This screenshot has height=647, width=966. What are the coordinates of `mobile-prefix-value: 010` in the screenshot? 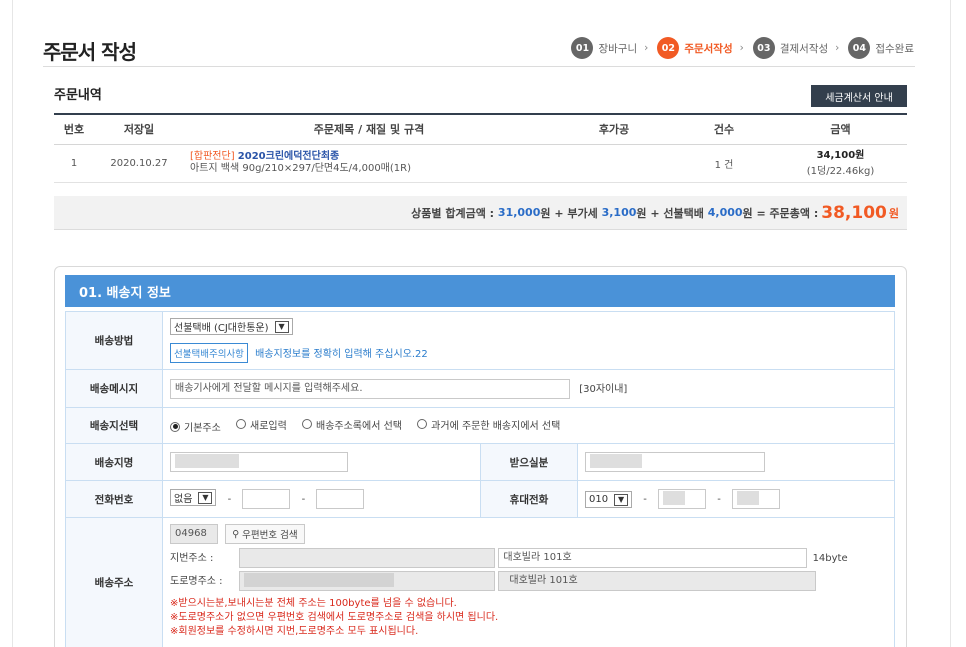 It's located at (599, 499).